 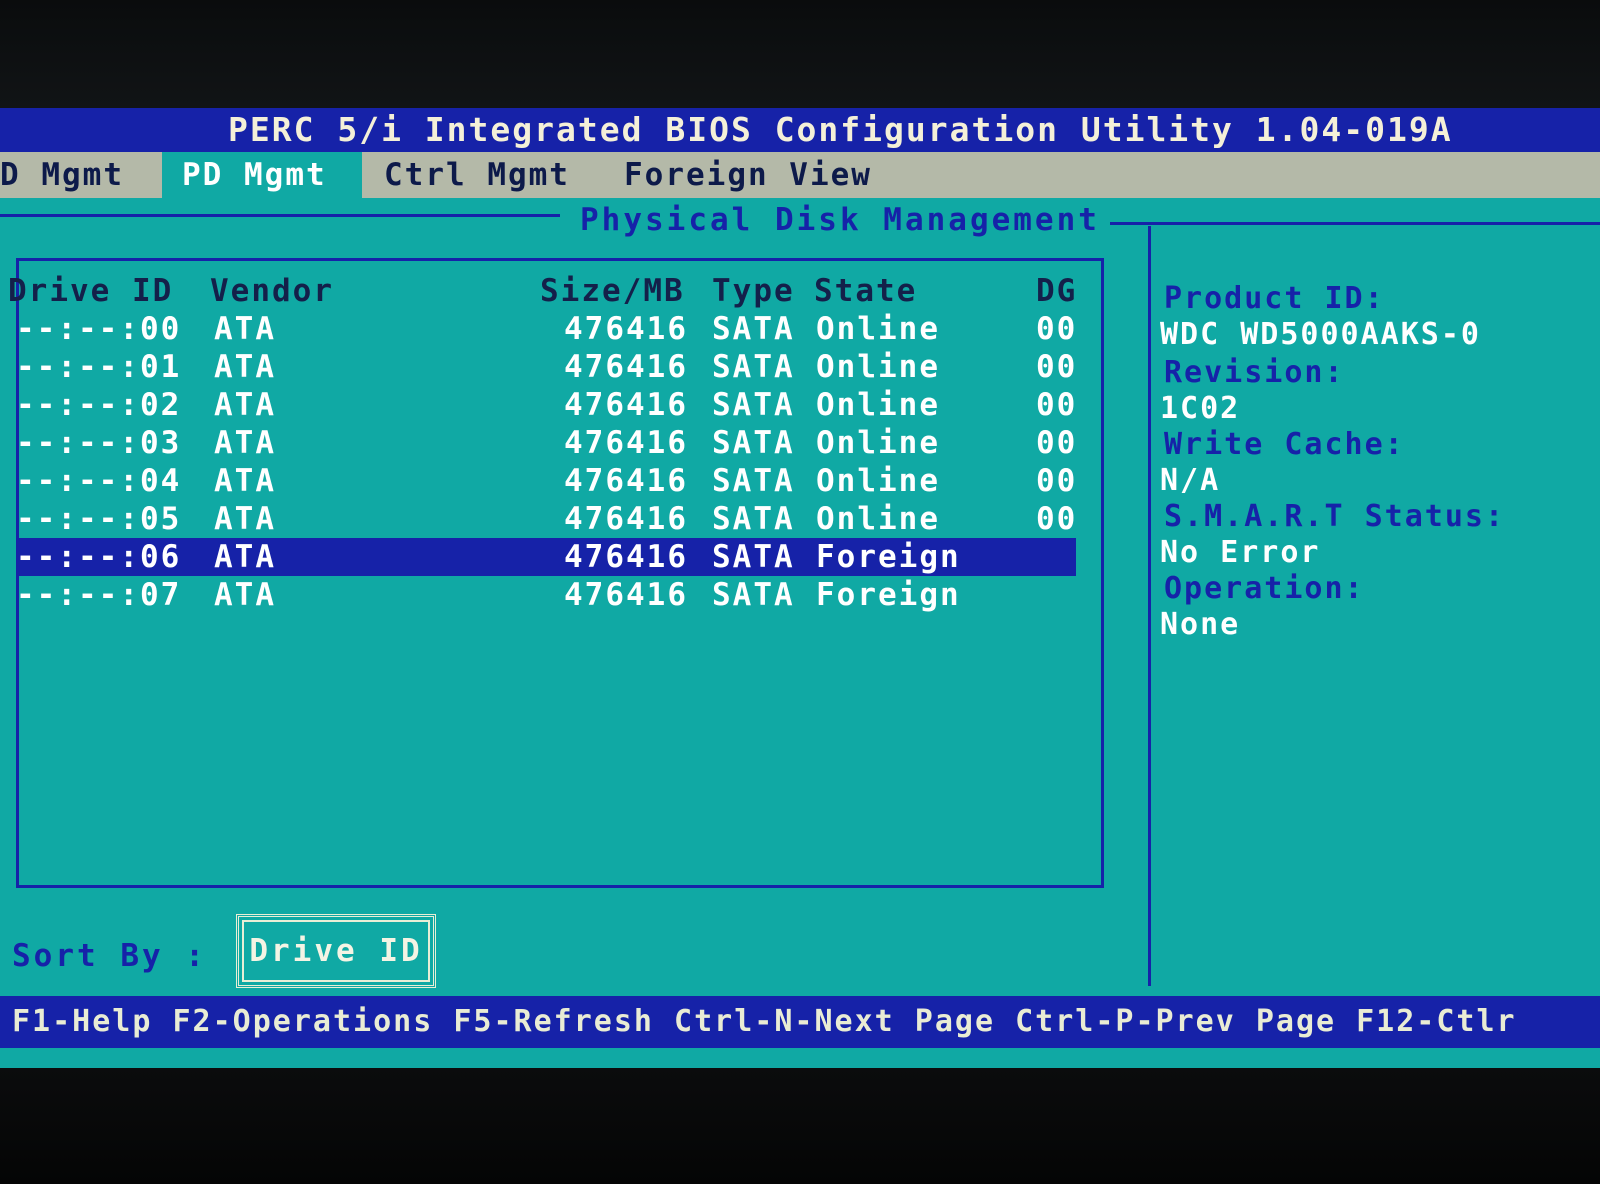 What do you see at coordinates (99, 595) in the screenshot?
I see `drive-id: --:--:07` at bounding box center [99, 595].